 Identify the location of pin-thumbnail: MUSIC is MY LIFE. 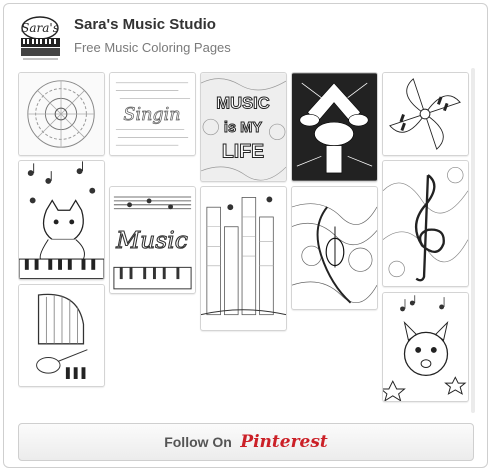
(243, 127).